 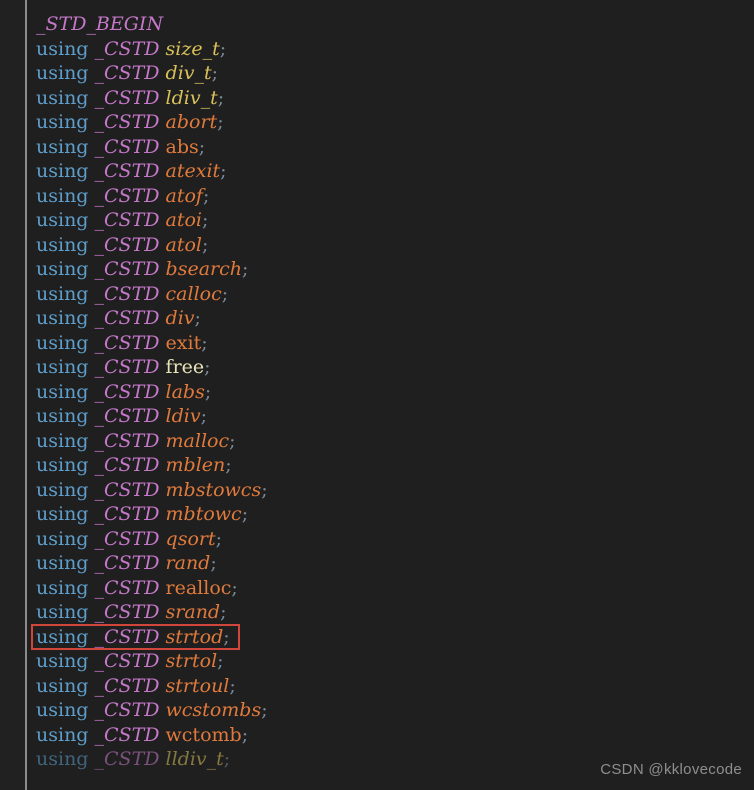 I want to click on code-line: using _CSTD atof;, so click(x=386, y=196).